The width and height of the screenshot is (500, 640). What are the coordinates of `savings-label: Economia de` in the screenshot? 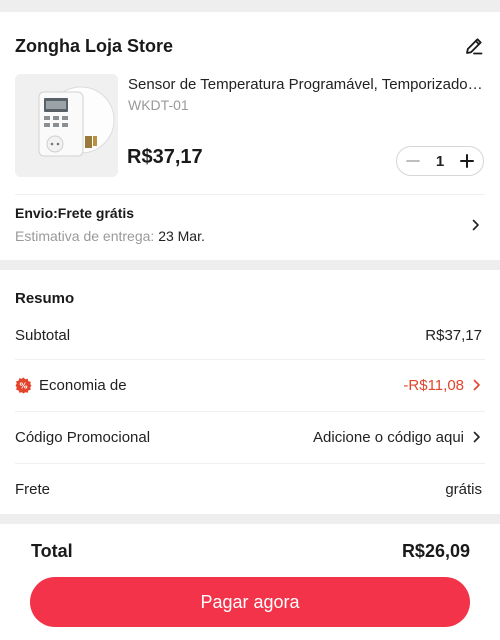 It's located at (83, 385).